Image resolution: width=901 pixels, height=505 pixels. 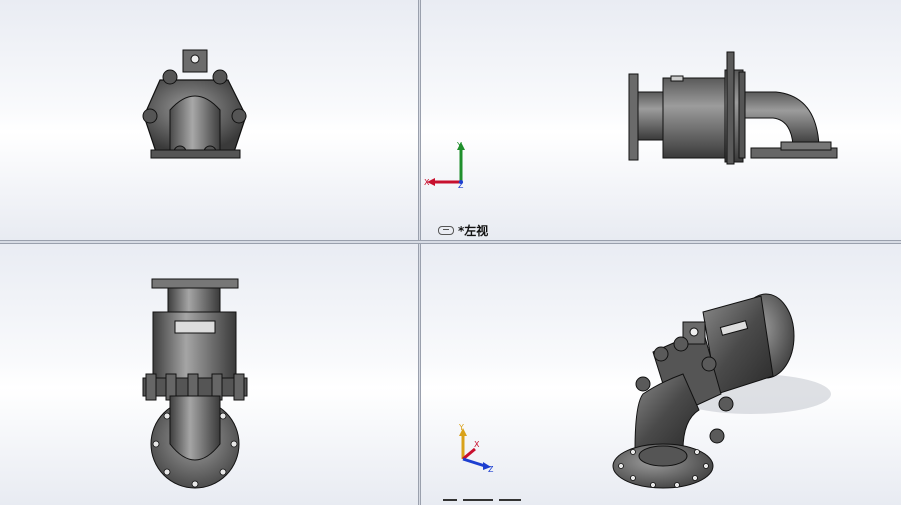 I want to click on truncated-view-label, so click(x=498, y=502).